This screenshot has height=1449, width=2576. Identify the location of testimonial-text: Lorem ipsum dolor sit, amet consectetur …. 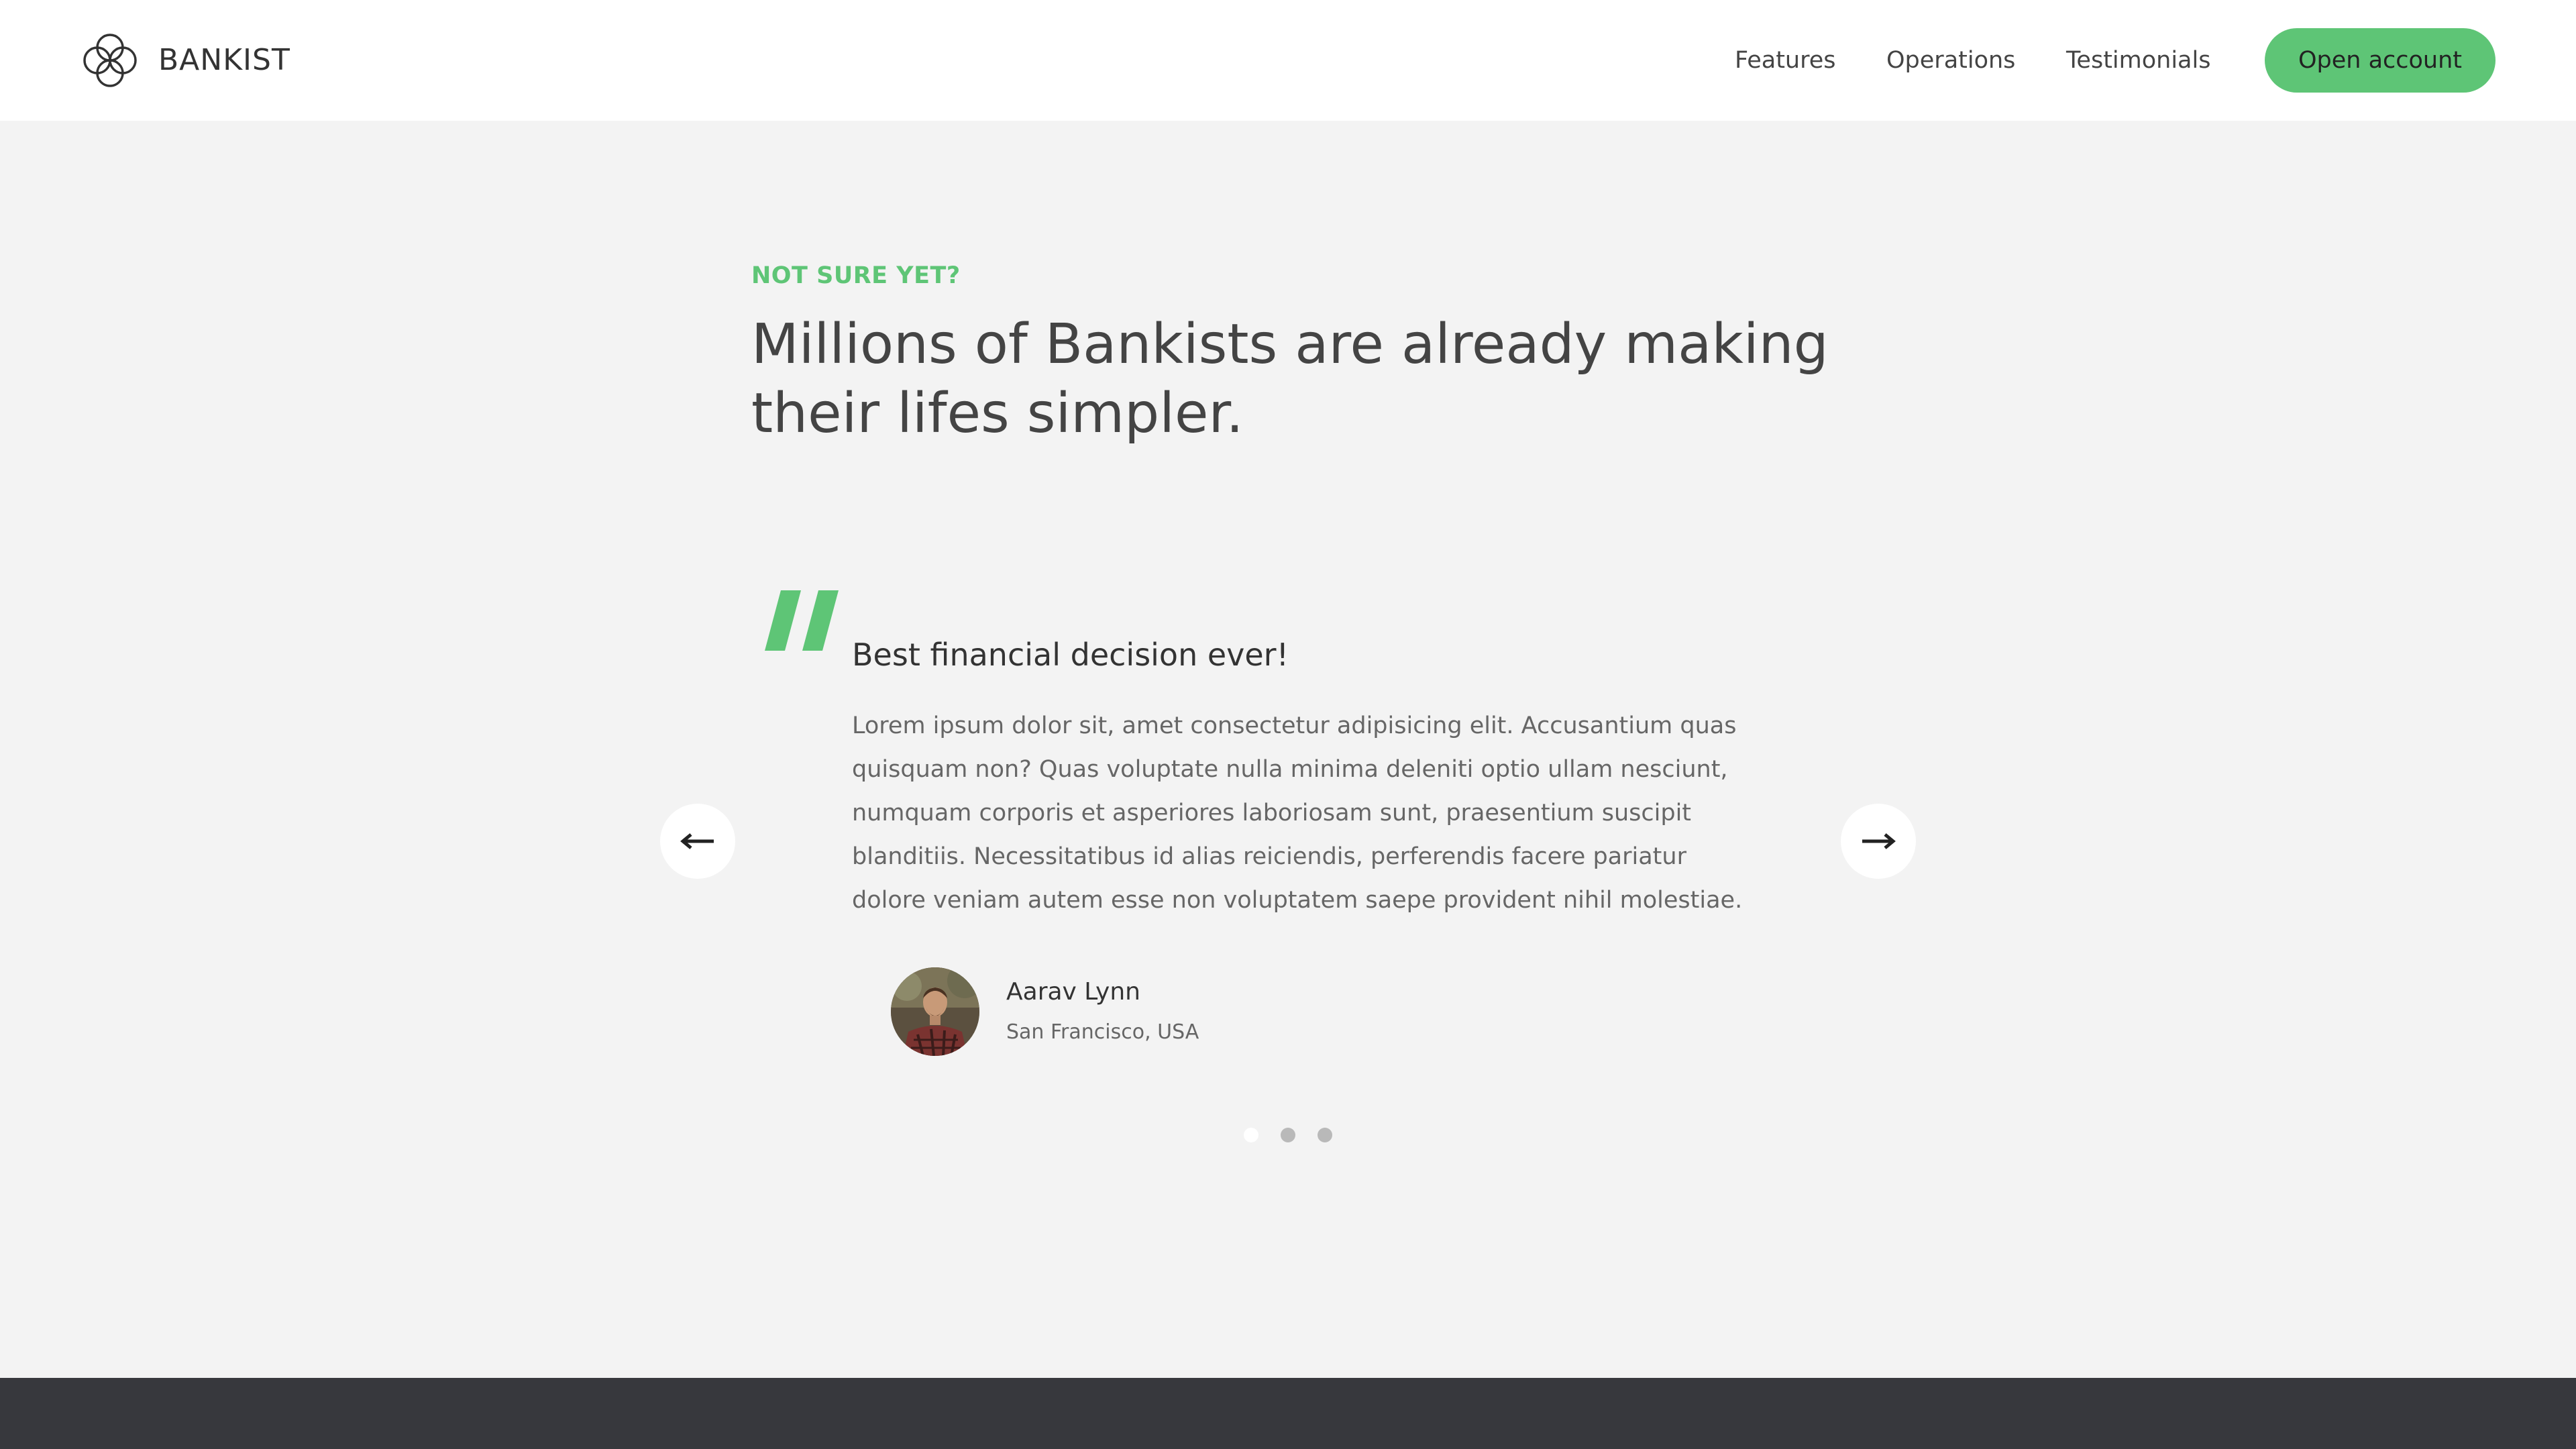
(1297, 813).